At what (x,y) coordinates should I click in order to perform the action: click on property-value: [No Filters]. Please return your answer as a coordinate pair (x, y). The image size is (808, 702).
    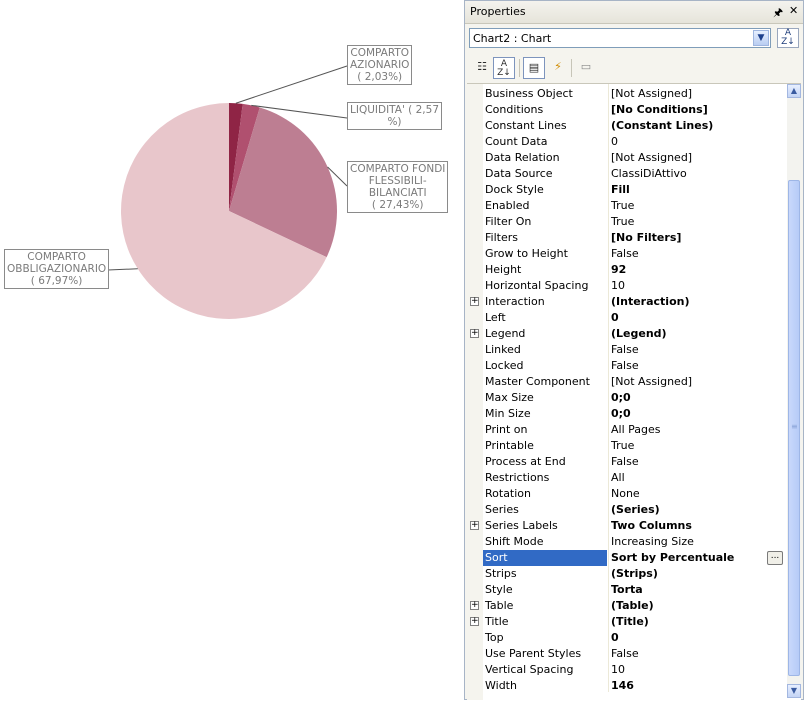
    Looking at the image, I should click on (697, 238).